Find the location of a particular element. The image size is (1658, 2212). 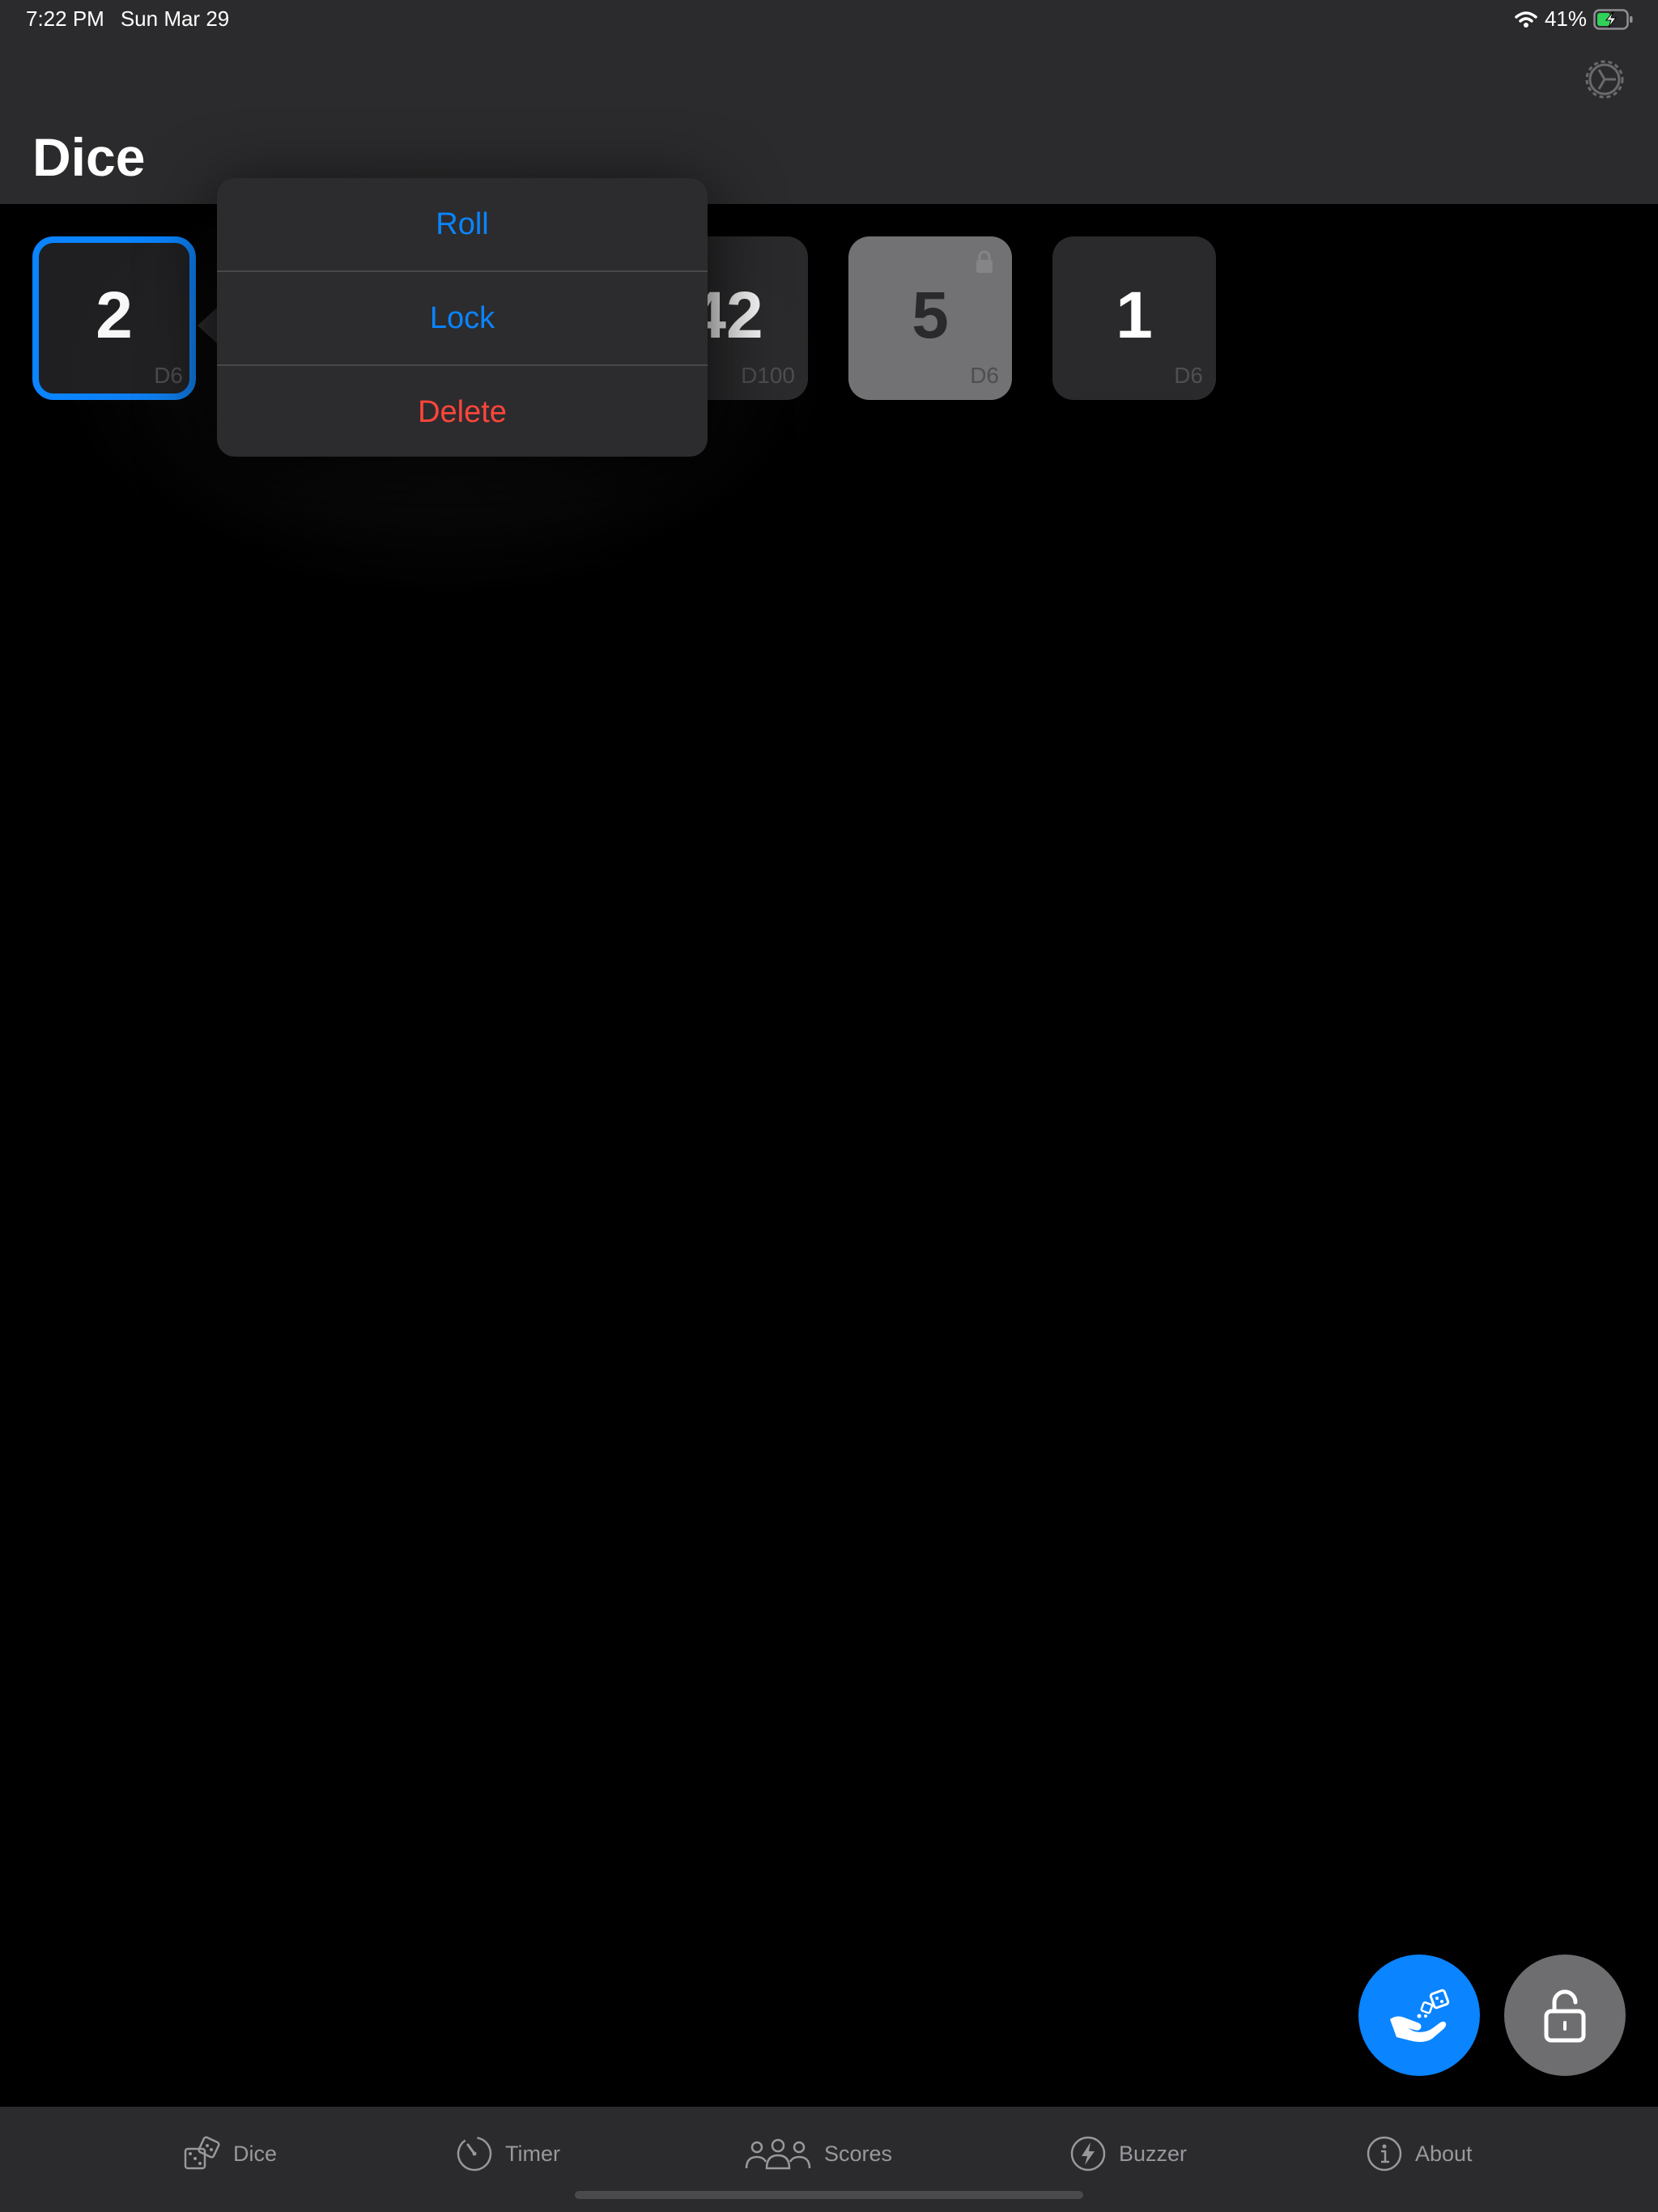

status-time: 7:22 PM is located at coordinates (65, 19).